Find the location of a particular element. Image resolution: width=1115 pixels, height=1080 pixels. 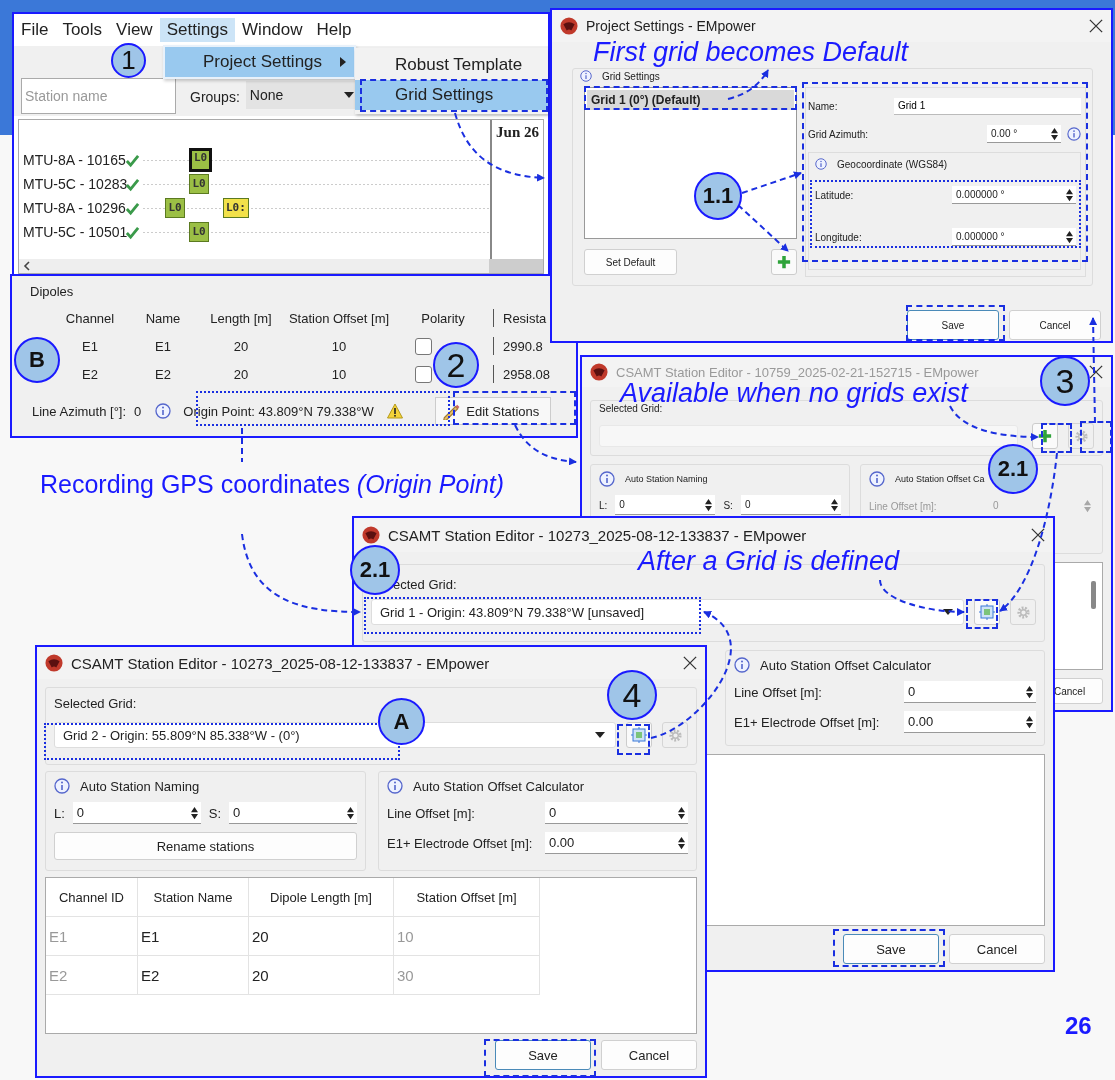

column-header: Resista is located at coordinates (525, 318).